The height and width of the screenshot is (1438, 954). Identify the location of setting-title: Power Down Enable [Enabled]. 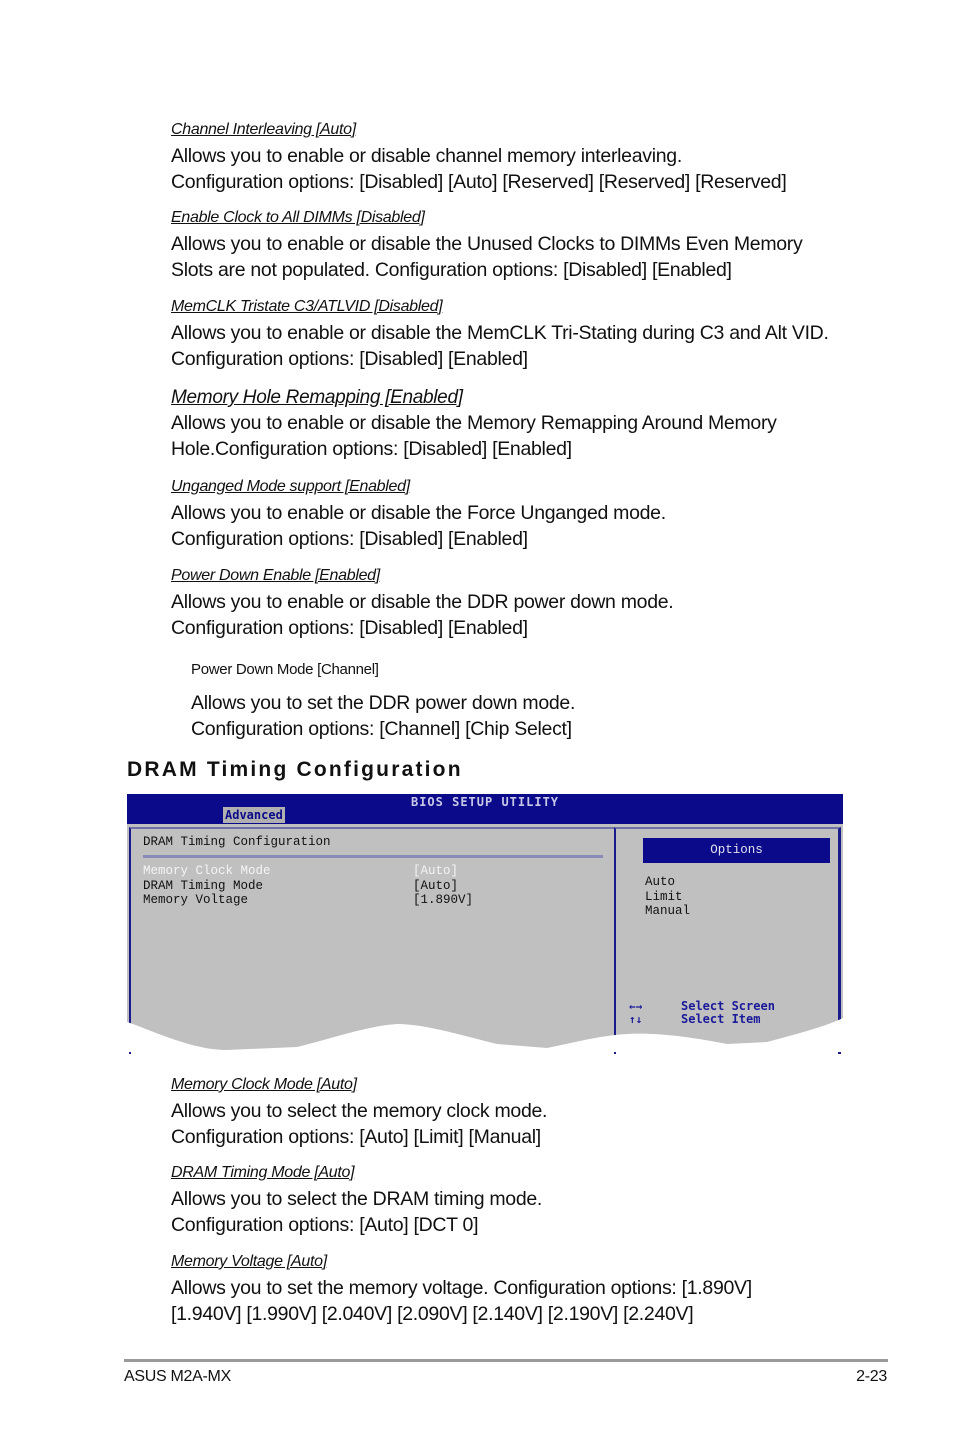
(275, 575).